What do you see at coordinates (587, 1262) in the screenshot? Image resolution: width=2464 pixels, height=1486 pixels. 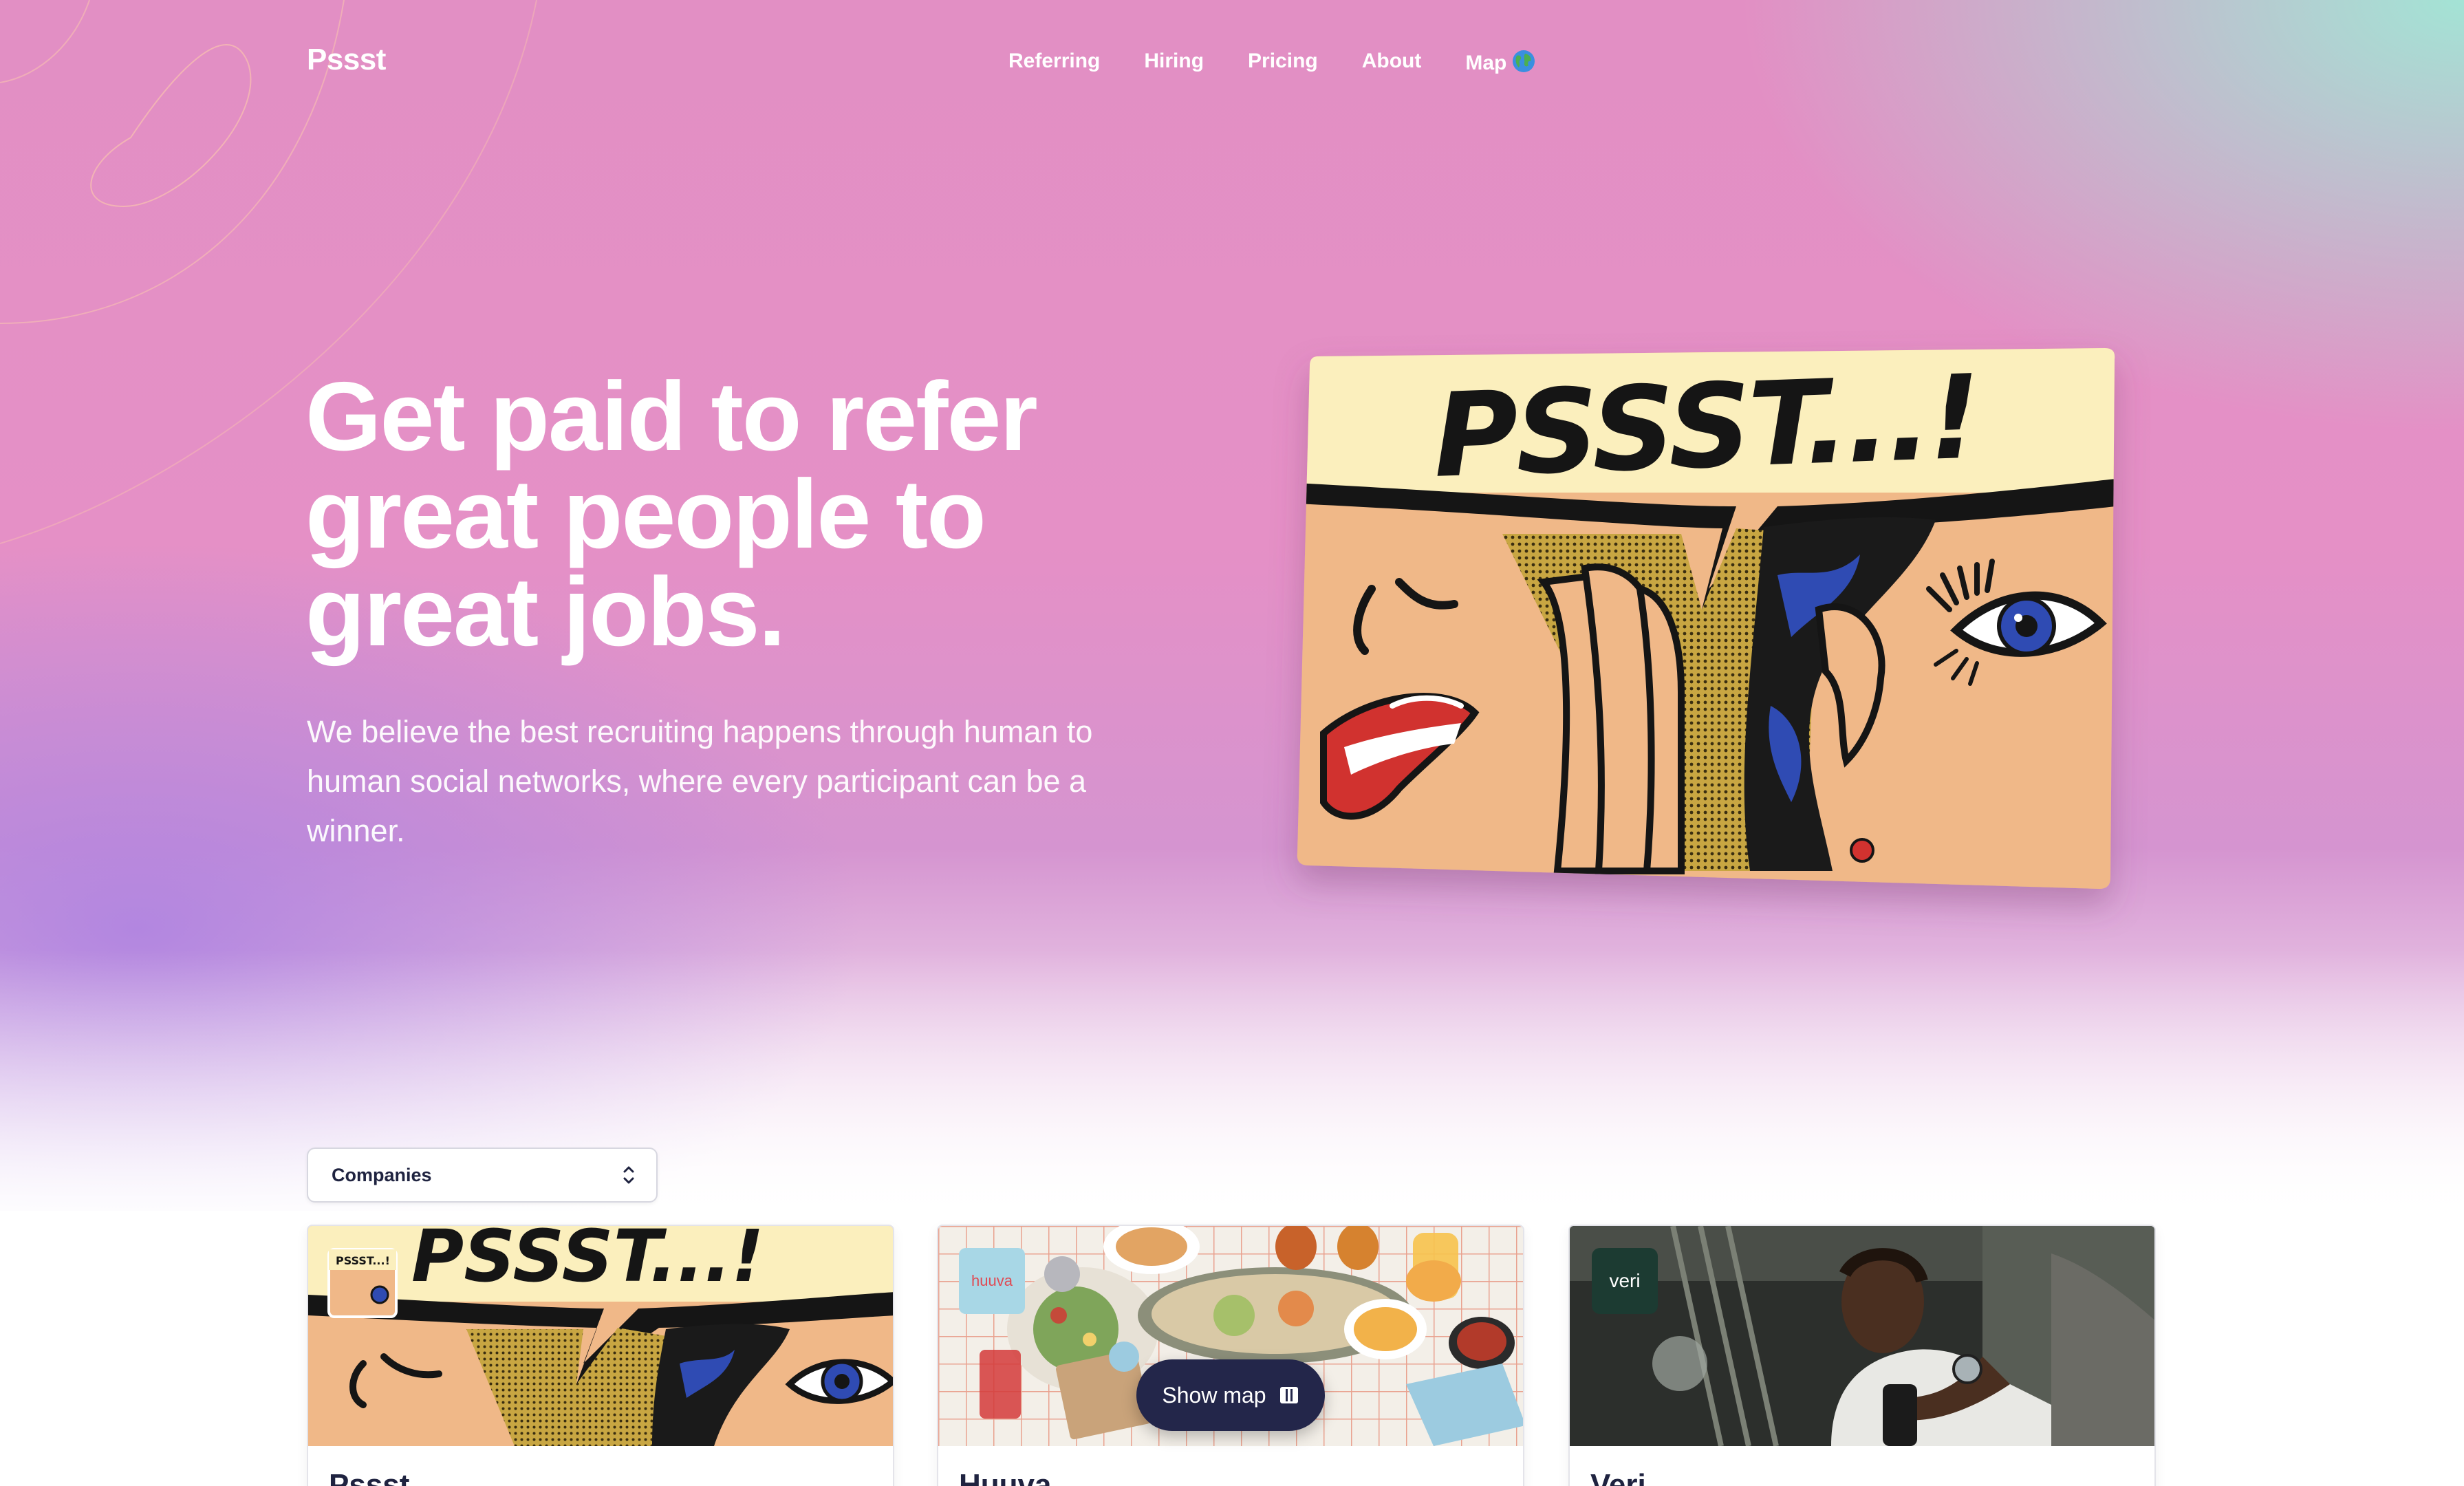 I see `card-comic-text: PSSST...!` at bounding box center [587, 1262].